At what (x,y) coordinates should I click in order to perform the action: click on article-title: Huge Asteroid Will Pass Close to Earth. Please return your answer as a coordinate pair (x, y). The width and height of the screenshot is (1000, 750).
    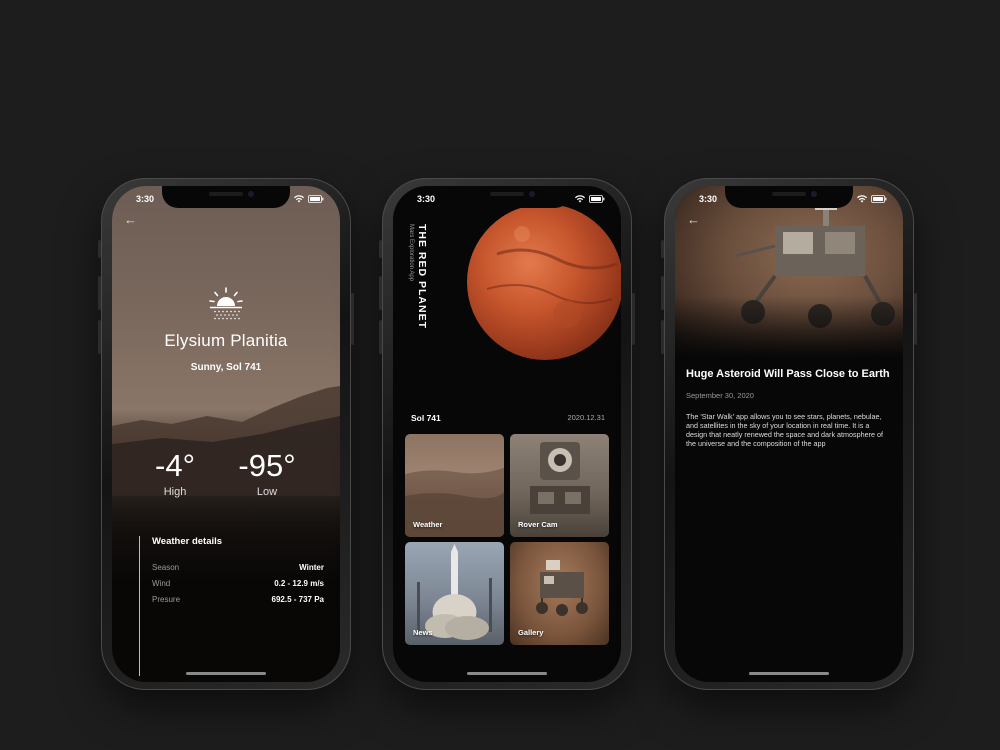
    Looking at the image, I should click on (788, 374).